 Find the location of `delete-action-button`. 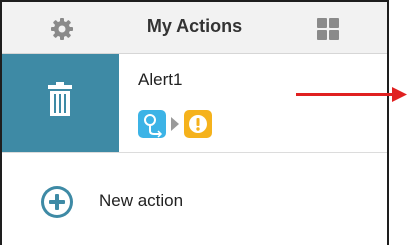

delete-action-button is located at coordinates (60, 103).